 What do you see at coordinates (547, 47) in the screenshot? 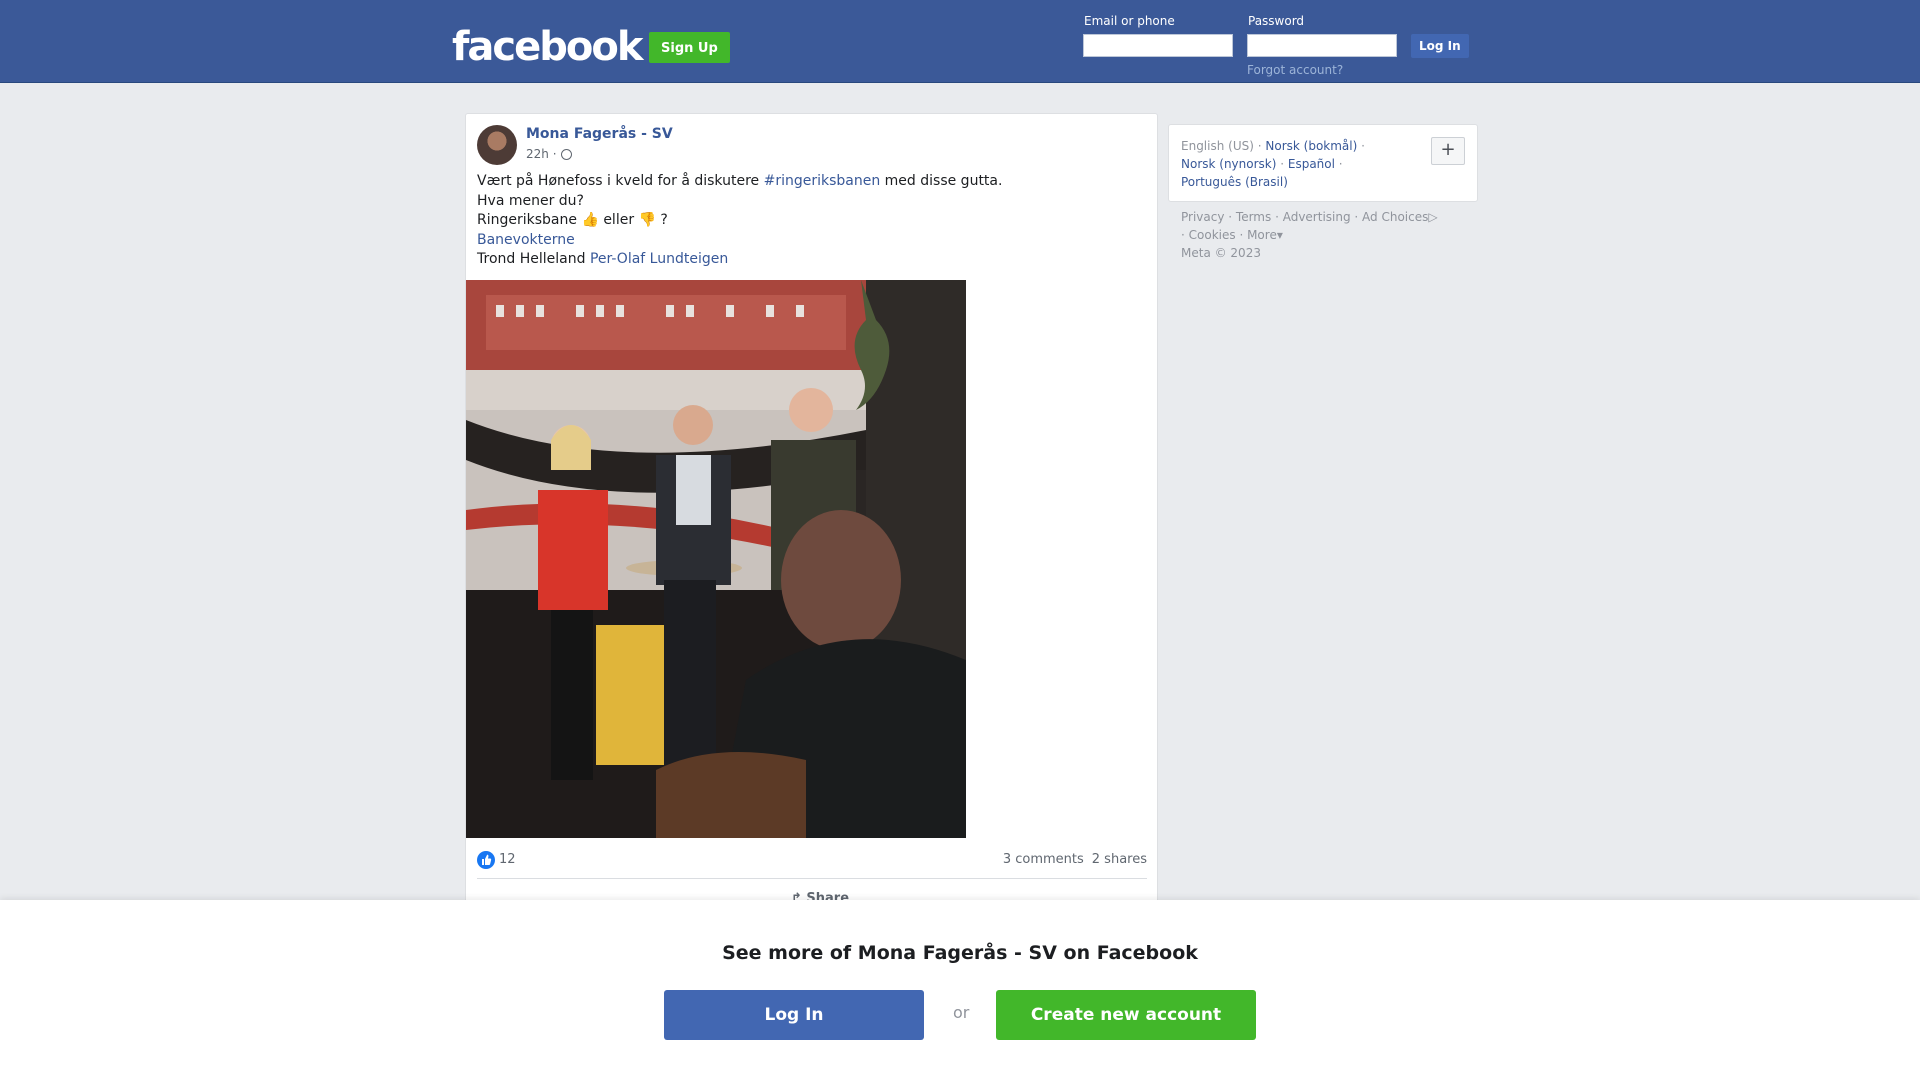
I see `facebook-logo: facebook` at bounding box center [547, 47].